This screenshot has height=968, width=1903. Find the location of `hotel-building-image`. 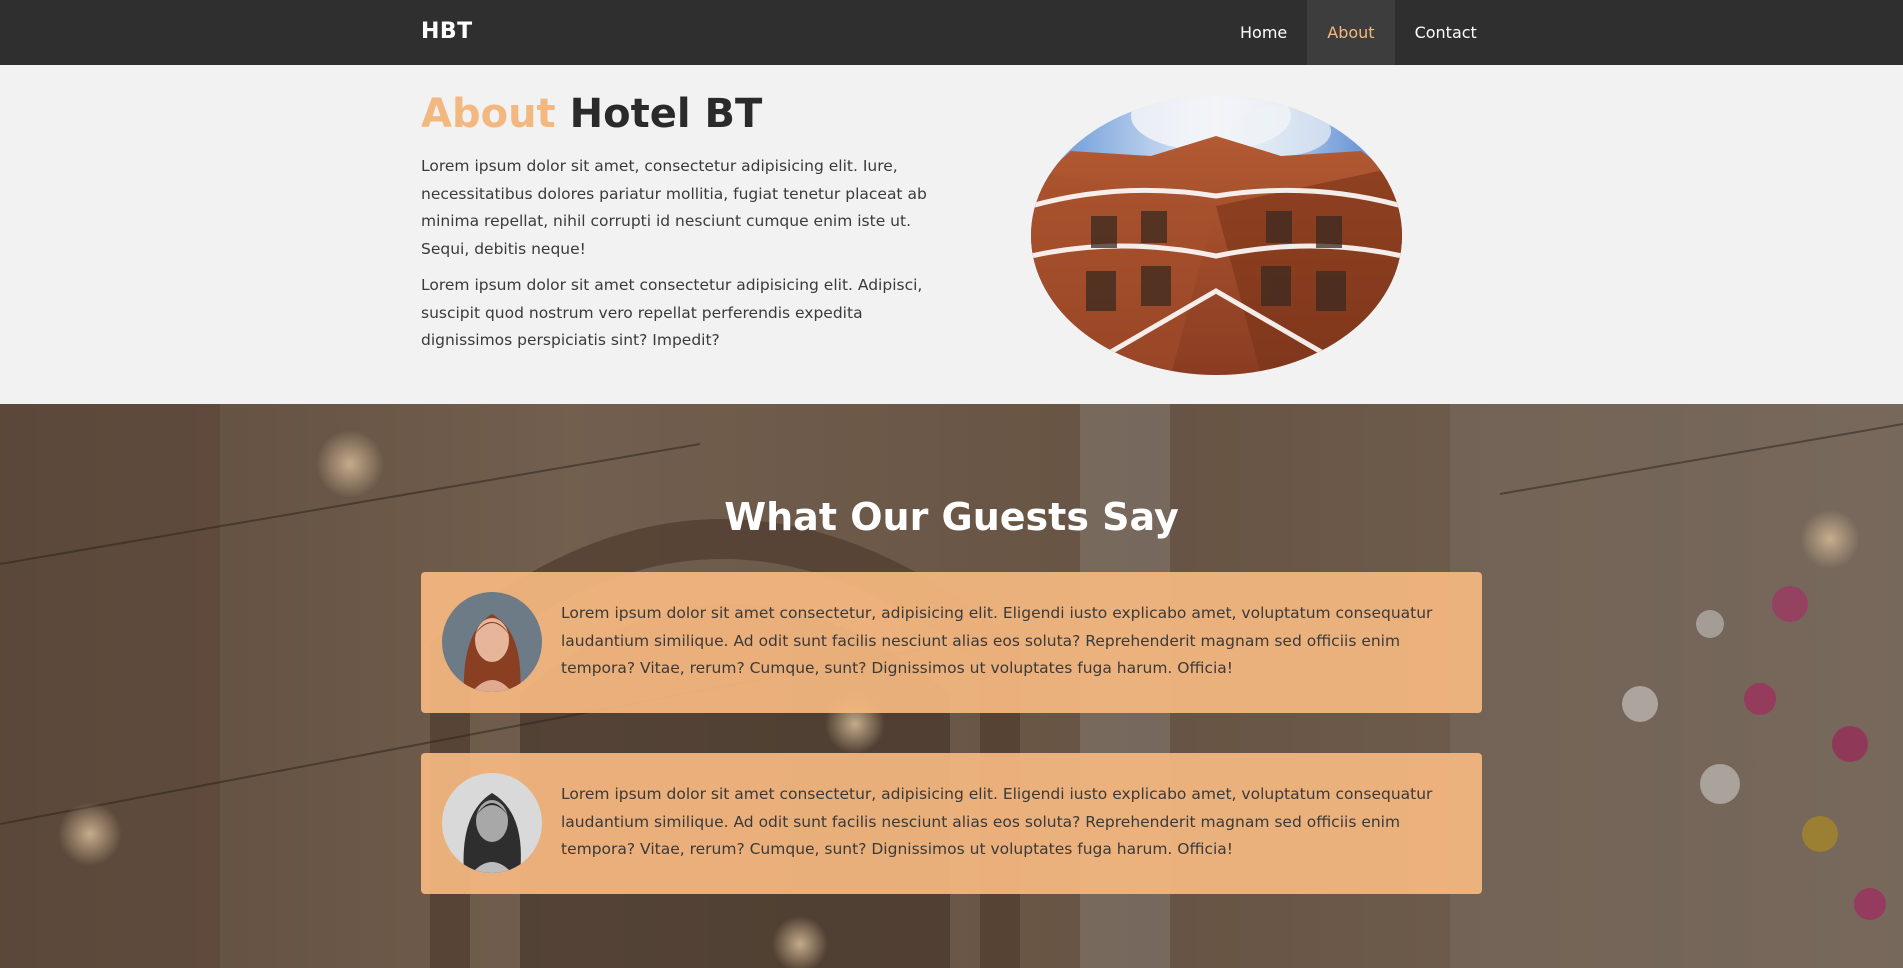

hotel-building-image is located at coordinates (1216, 235).